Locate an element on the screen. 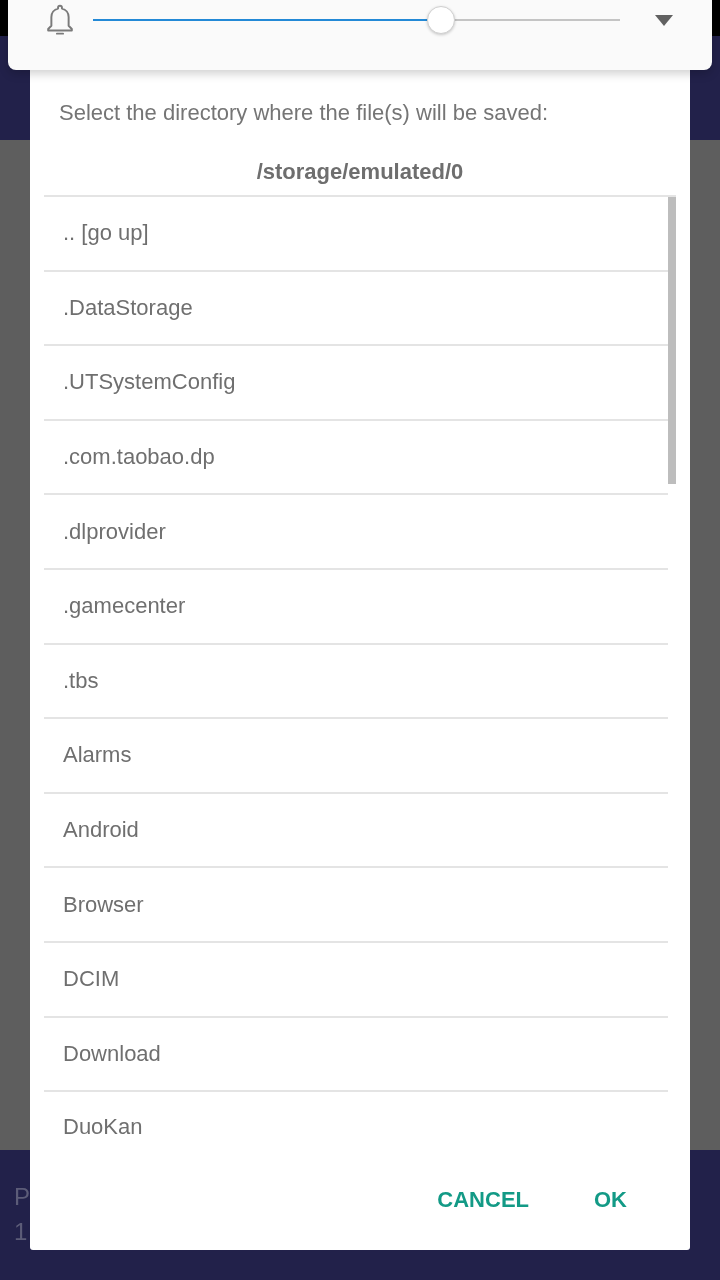 This screenshot has height=1280, width=720. current-path: /storage/emulated/0 is located at coordinates (360, 172).